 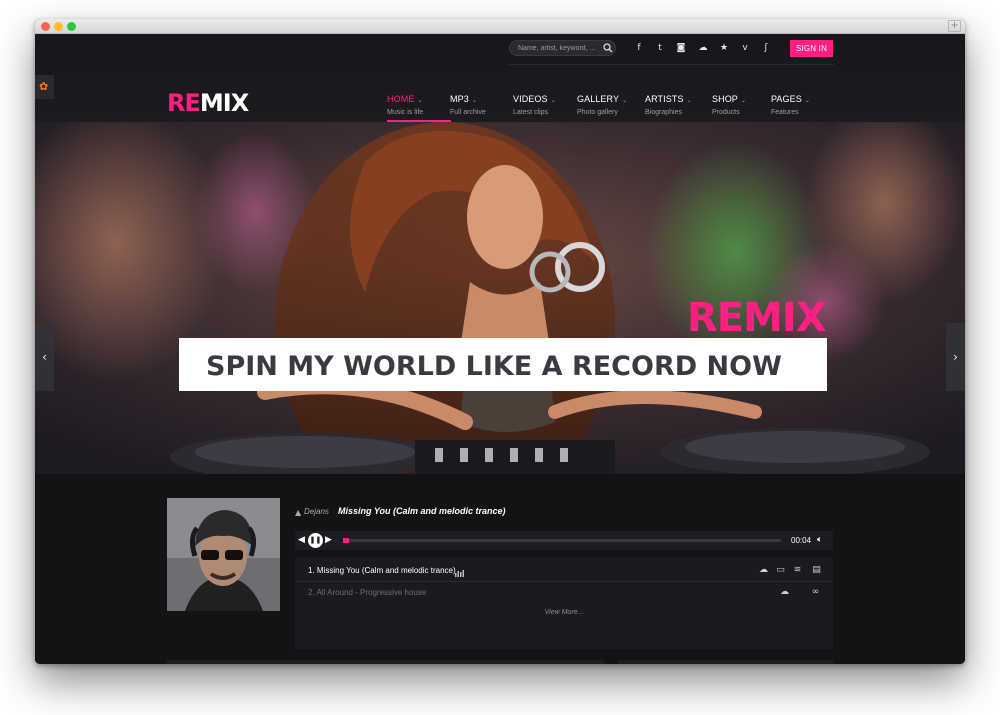 I want to click on artist-name: Dejans, so click(x=316, y=511).